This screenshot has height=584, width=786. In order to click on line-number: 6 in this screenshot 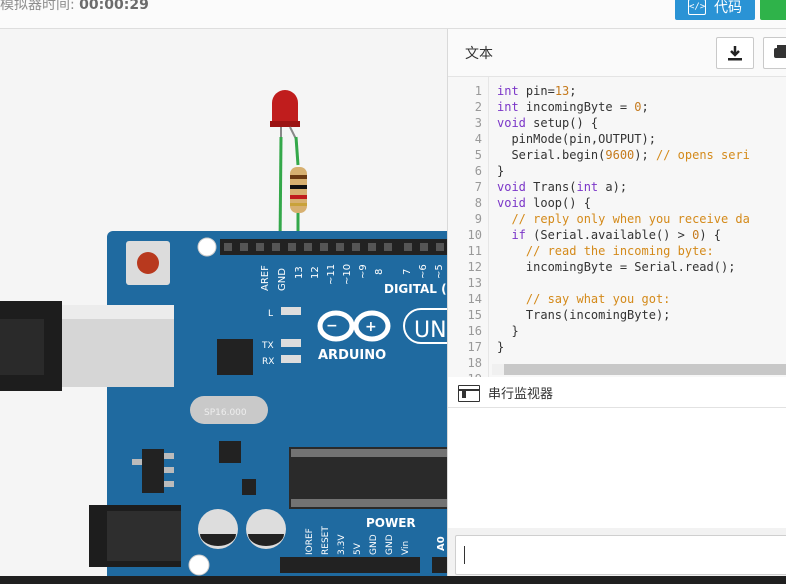, I will do `click(478, 171)`.